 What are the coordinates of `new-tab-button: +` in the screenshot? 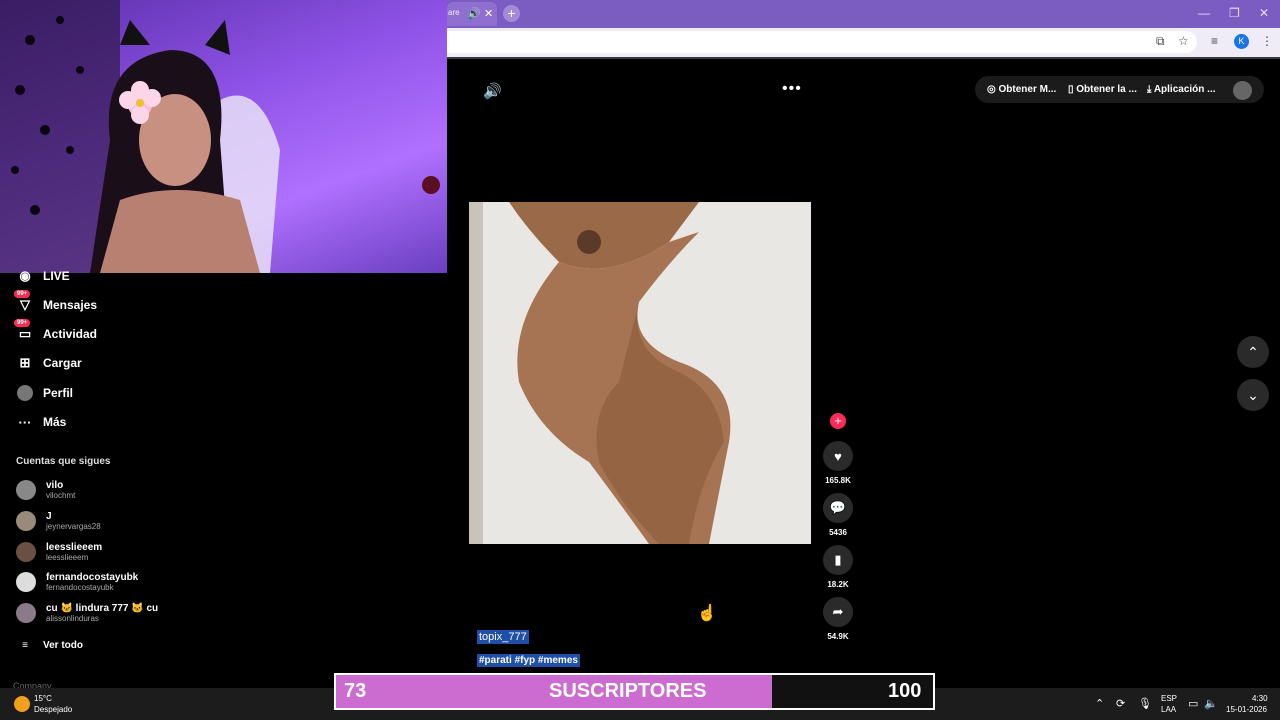 It's located at (511, 13).